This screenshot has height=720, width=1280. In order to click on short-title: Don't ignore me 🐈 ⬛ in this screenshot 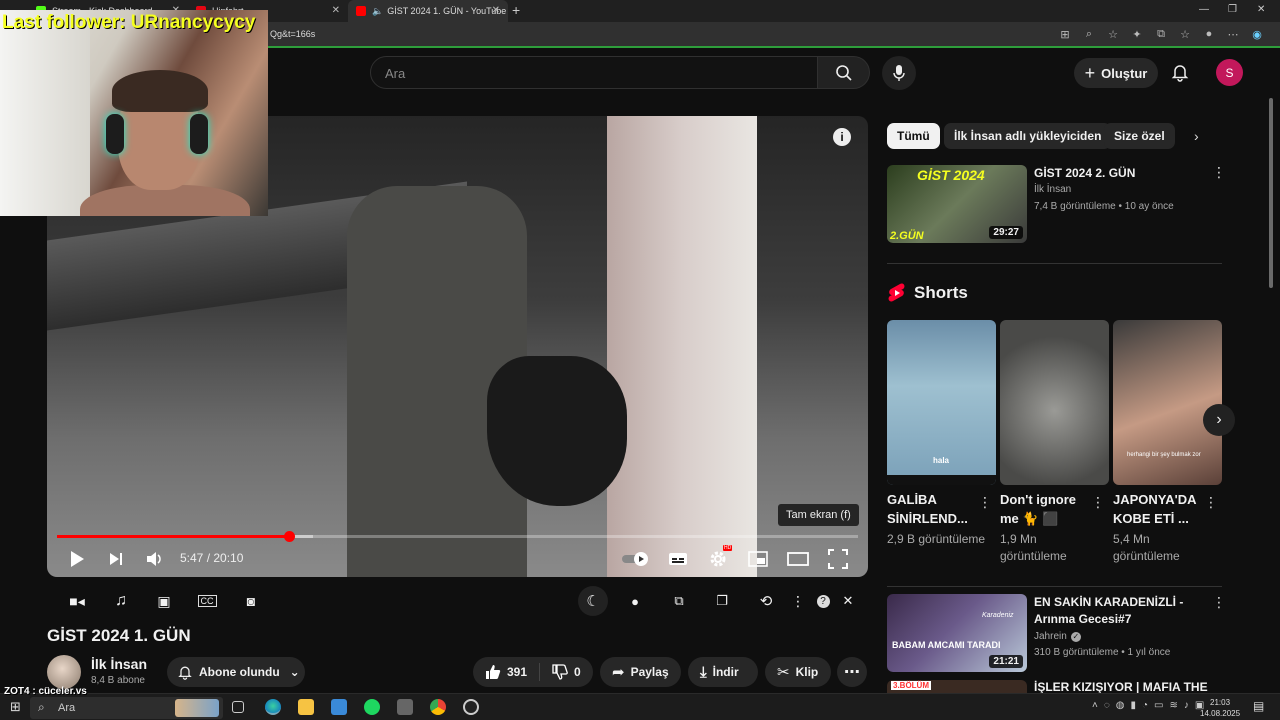, I will do `click(1045, 509)`.